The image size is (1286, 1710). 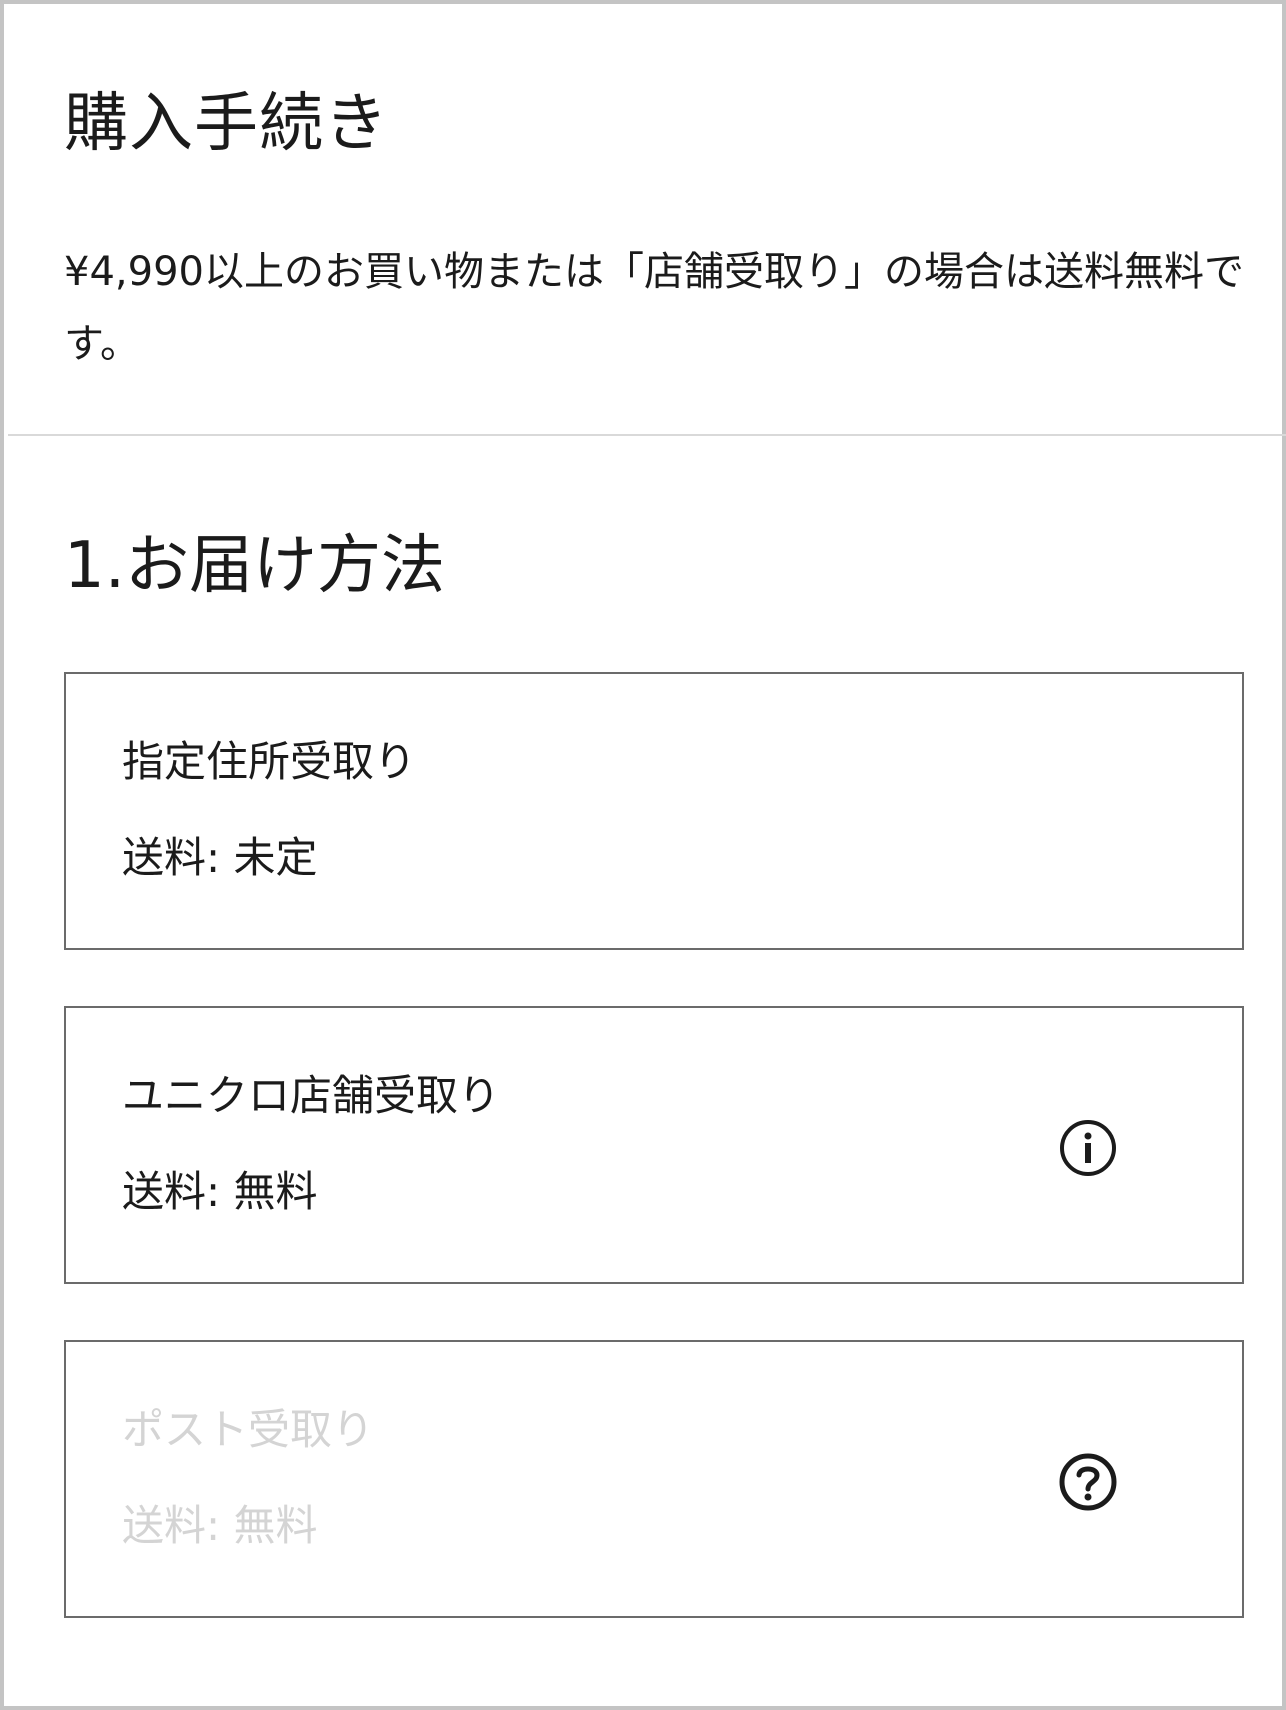 What do you see at coordinates (1088, 1148) in the screenshot?
I see `info-icon` at bounding box center [1088, 1148].